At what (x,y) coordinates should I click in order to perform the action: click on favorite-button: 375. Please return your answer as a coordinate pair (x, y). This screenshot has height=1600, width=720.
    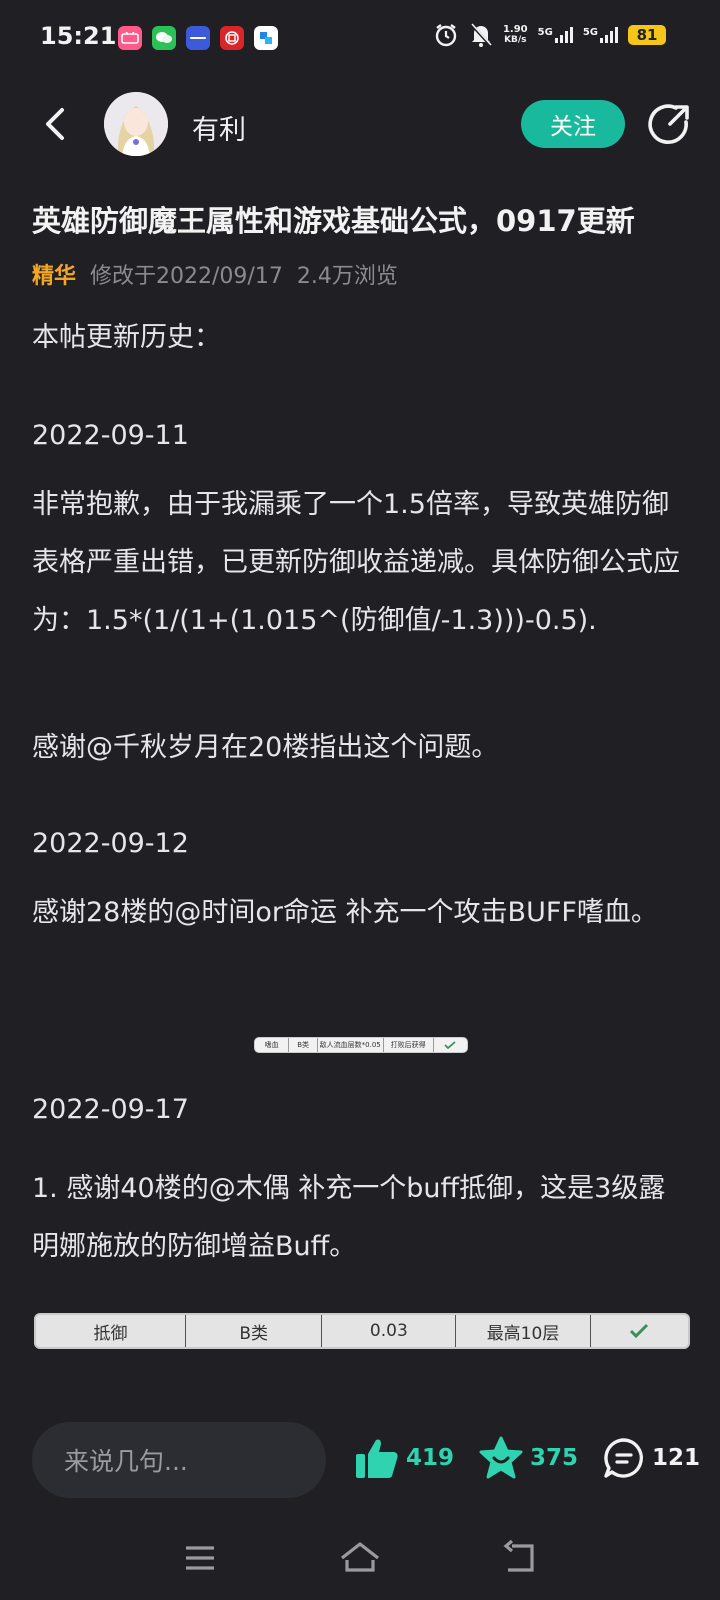
    Looking at the image, I should click on (528, 1458).